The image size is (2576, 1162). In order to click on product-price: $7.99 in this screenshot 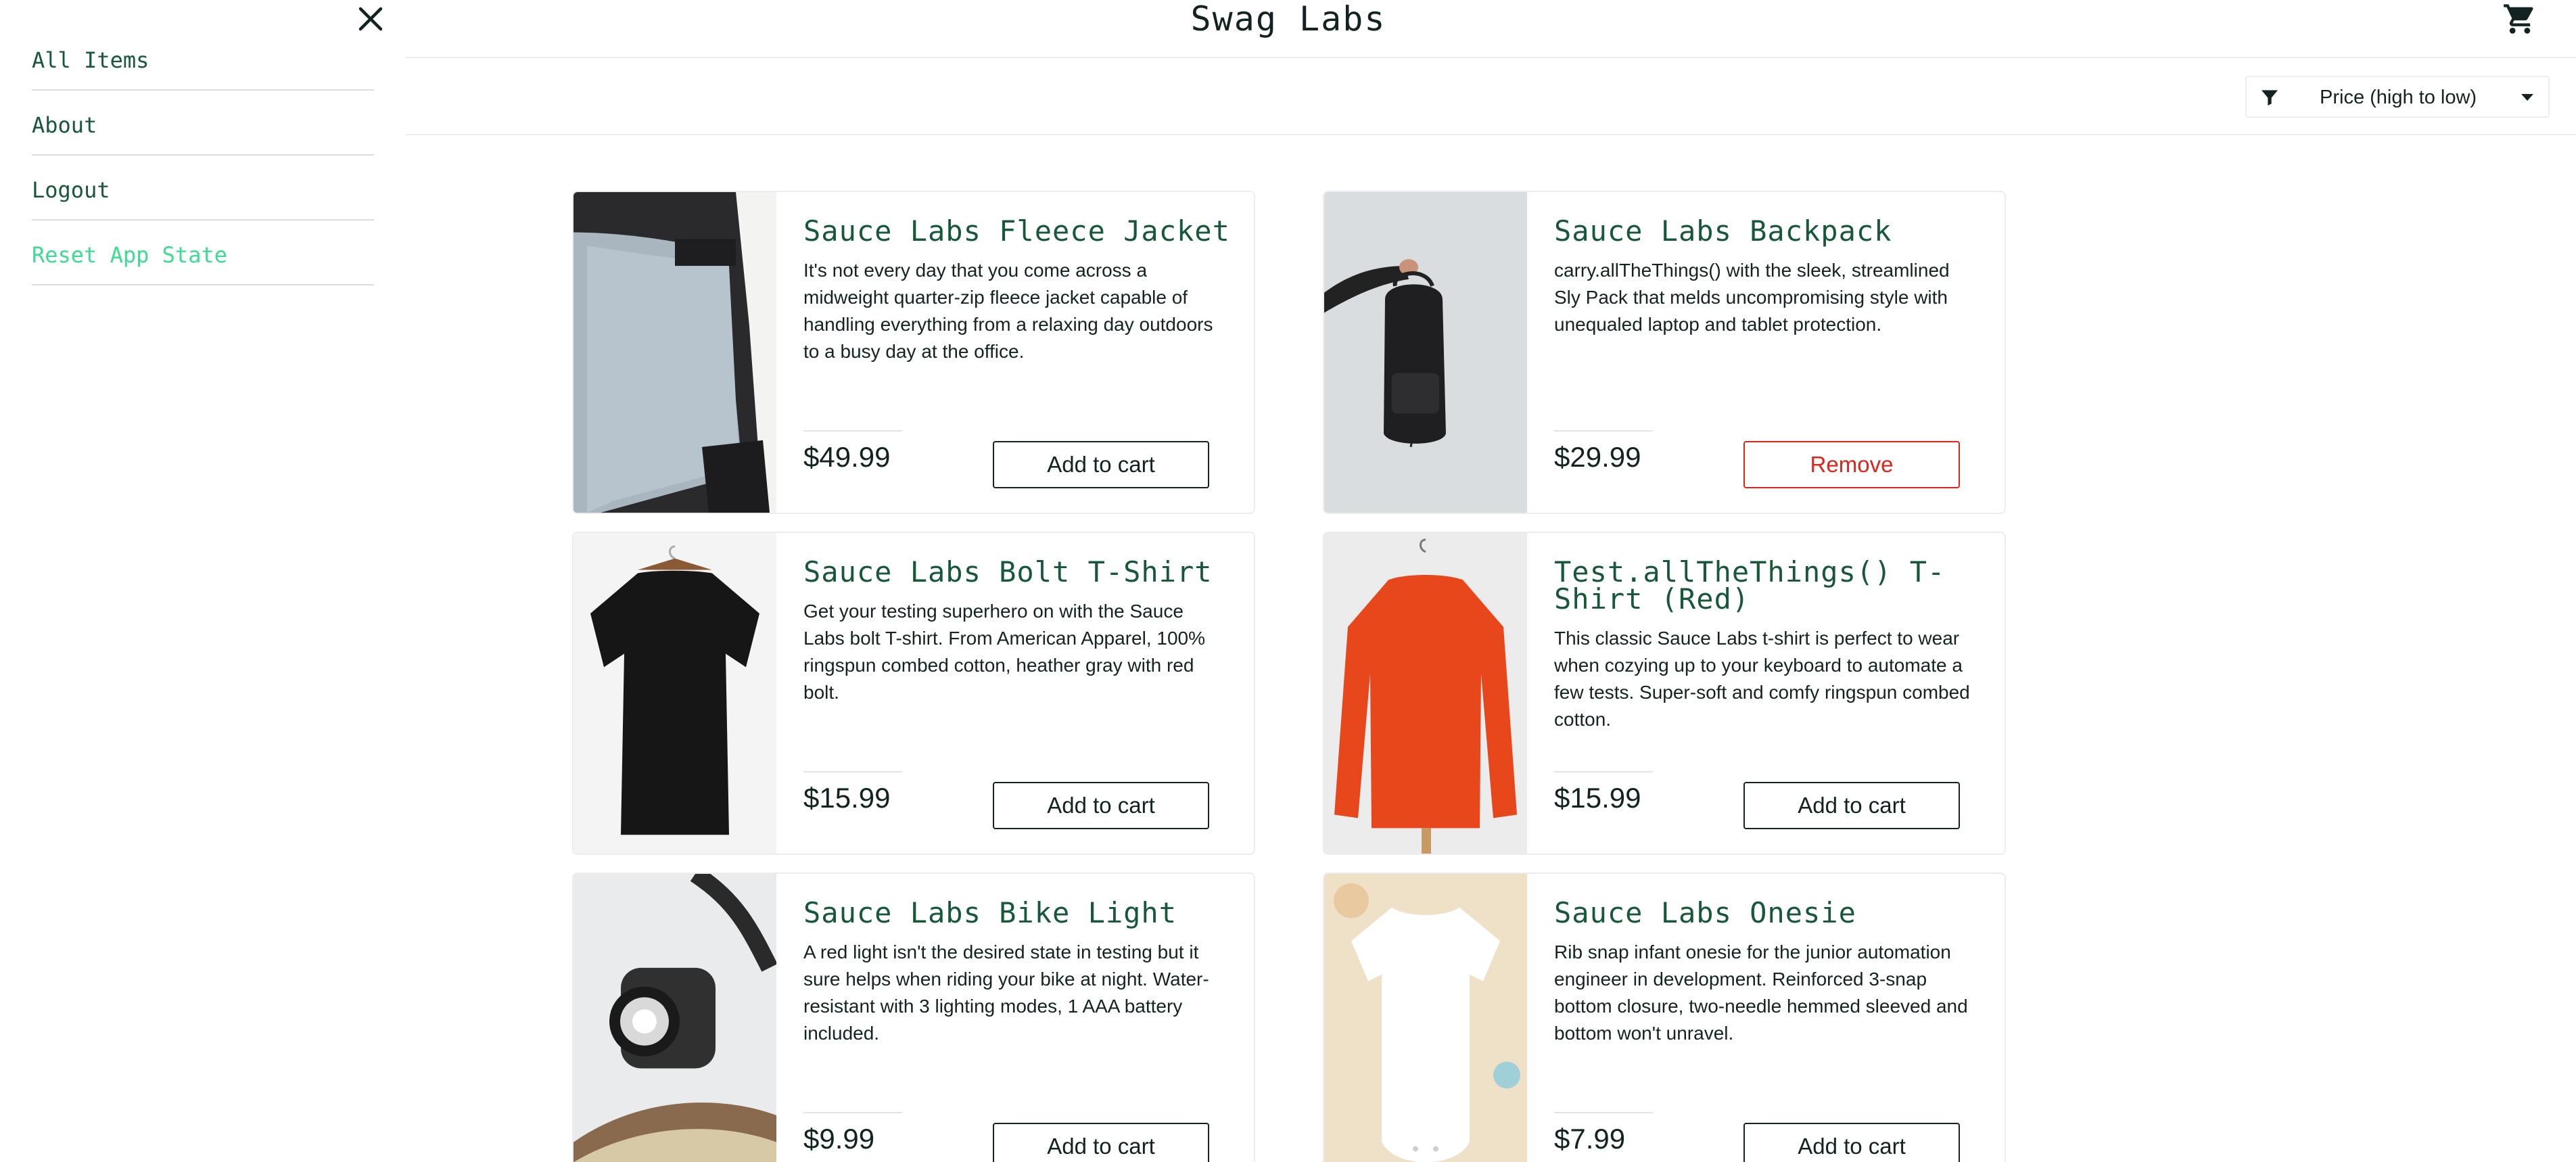, I will do `click(1590, 1139)`.